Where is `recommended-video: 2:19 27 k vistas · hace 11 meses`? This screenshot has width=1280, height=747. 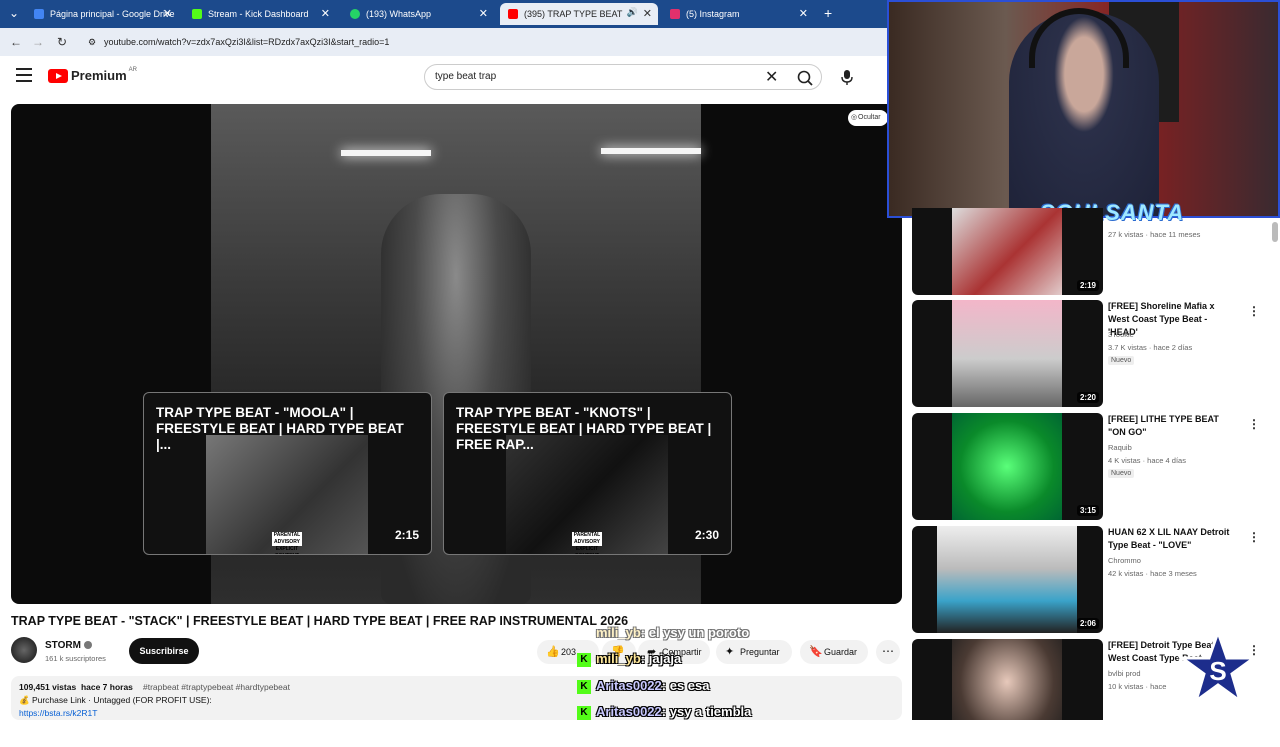
recommended-video: 2:19 27 k vistas · hace 11 meses is located at coordinates (1092, 251).